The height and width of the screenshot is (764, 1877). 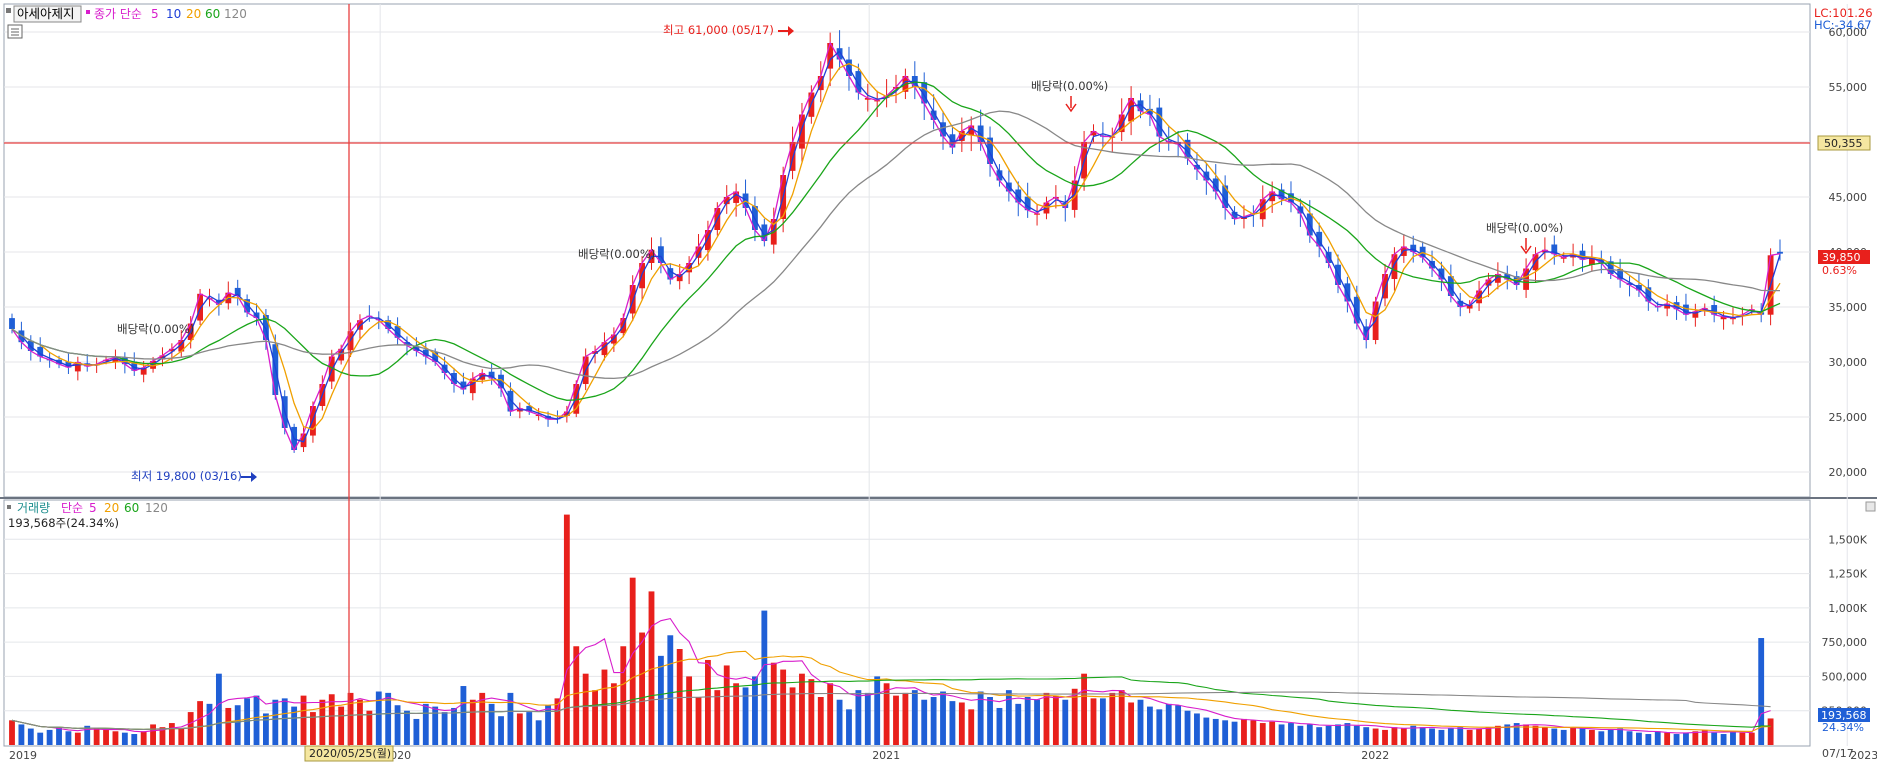 What do you see at coordinates (349, 753) in the screenshot?
I see `crosshair-date-badge: 2020/05/25(월)` at bounding box center [349, 753].